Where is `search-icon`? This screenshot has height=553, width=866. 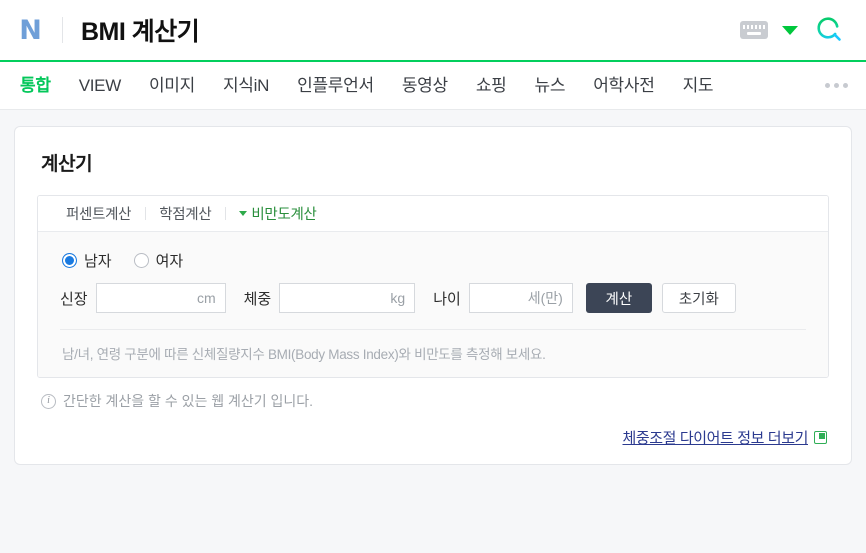
search-icon is located at coordinates (830, 30).